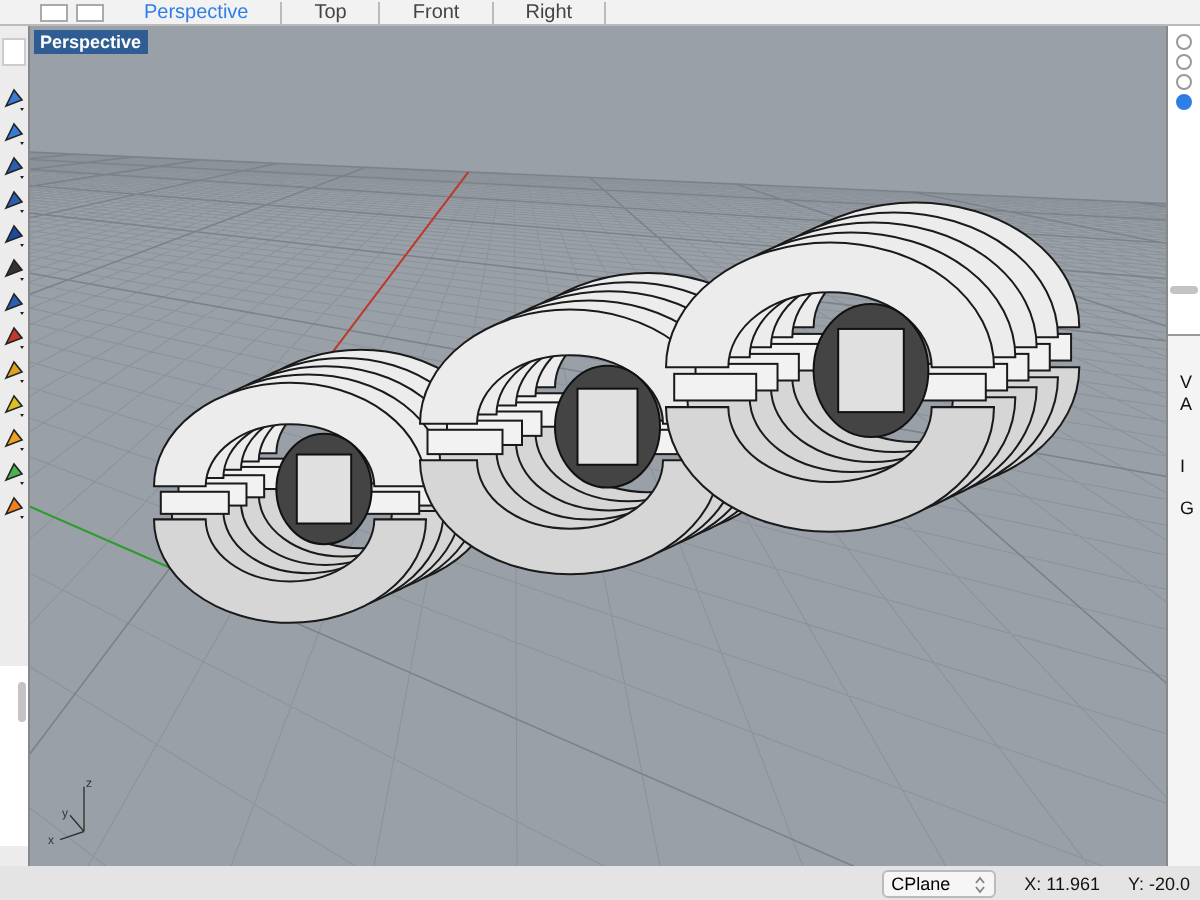 The height and width of the screenshot is (900, 1200). What do you see at coordinates (1062, 884) in the screenshot?
I see `x-coordinate: X: 11.961` at bounding box center [1062, 884].